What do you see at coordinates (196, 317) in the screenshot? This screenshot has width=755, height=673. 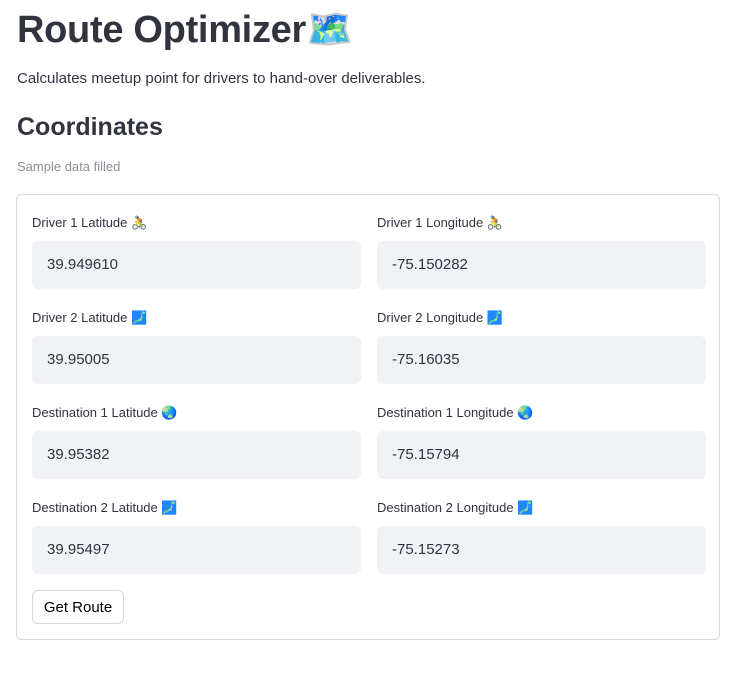 I see `field-label: Driver 2 Latitude 🗾` at bounding box center [196, 317].